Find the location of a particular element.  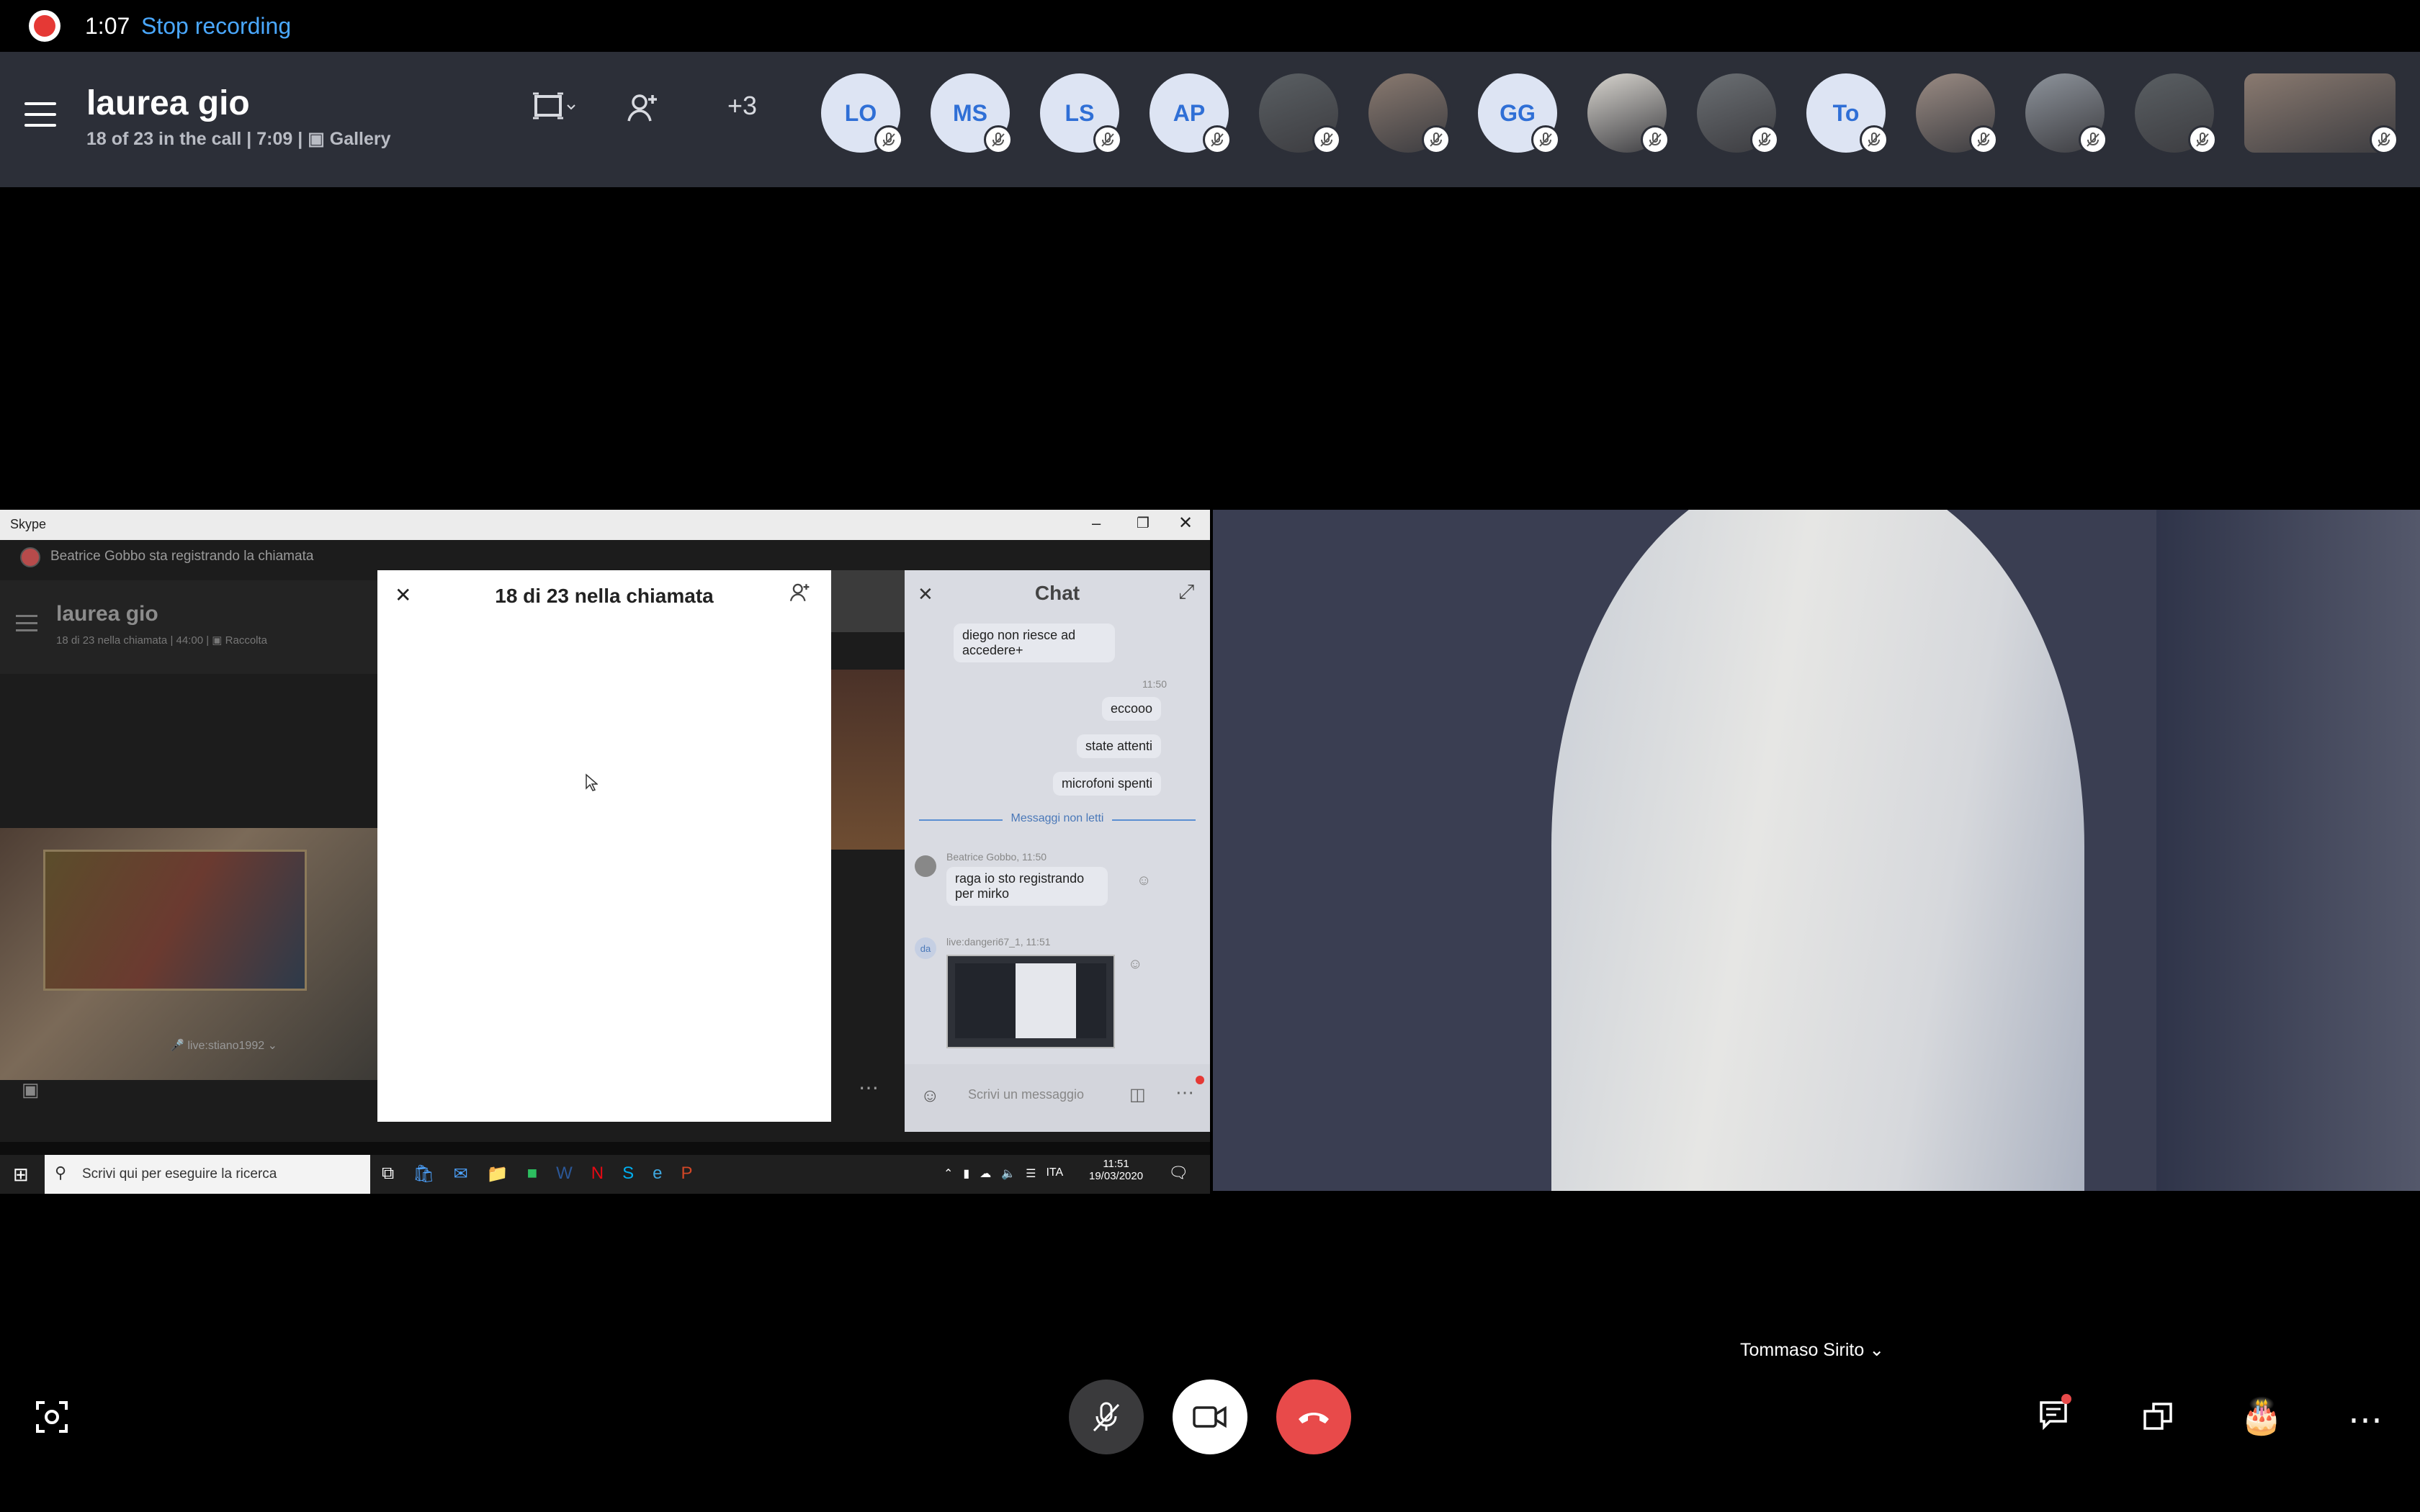

participant-avatar: LS is located at coordinates (1079, 113).